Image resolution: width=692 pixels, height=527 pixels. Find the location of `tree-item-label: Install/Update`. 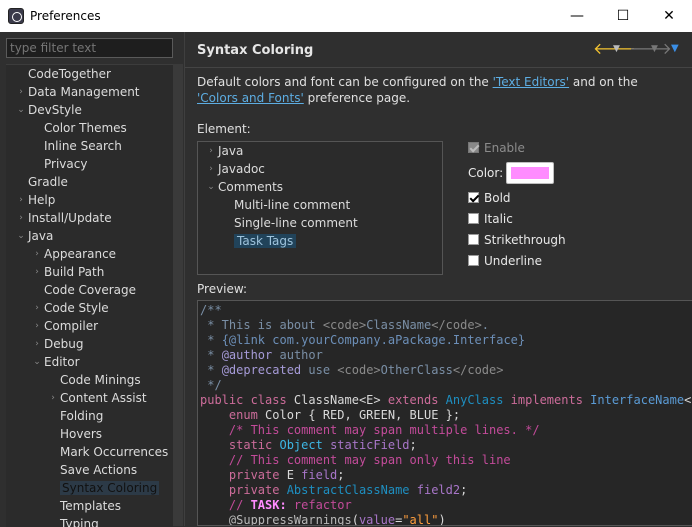

tree-item-label: Install/Update is located at coordinates (70, 218).